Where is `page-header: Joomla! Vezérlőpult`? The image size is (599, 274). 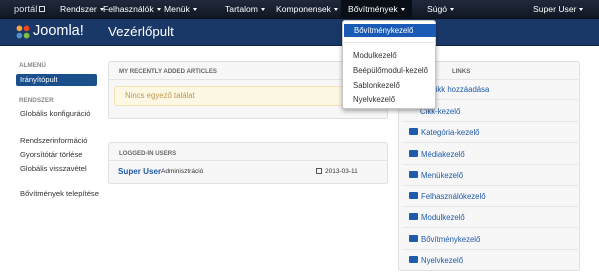
page-header: Joomla! Vezérlőpult is located at coordinates (299, 32).